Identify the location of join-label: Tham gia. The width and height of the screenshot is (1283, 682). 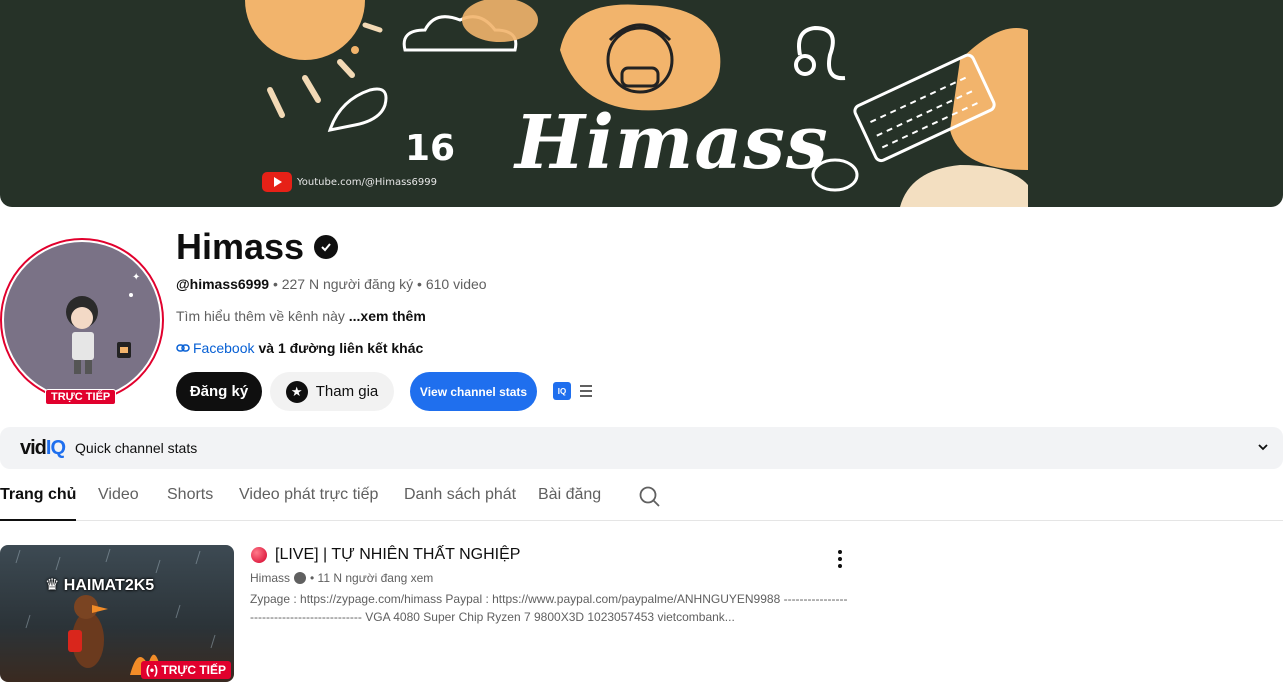
(347, 391).